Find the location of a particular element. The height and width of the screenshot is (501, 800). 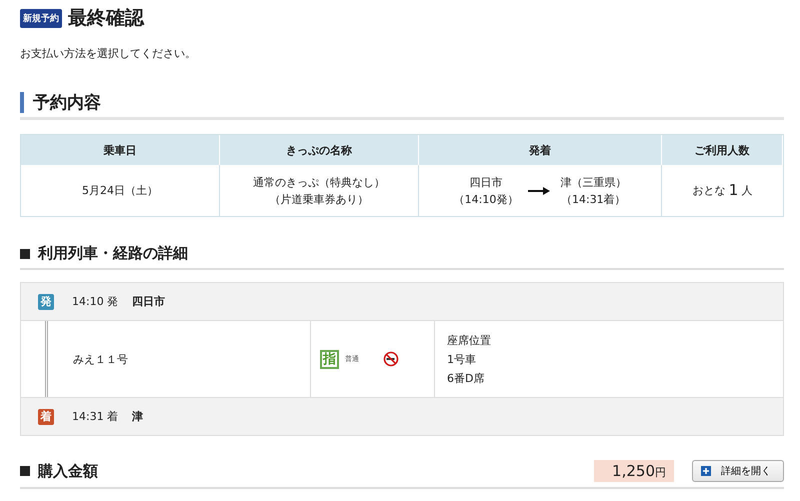

details-button: 詳細を開く is located at coordinates (738, 471).